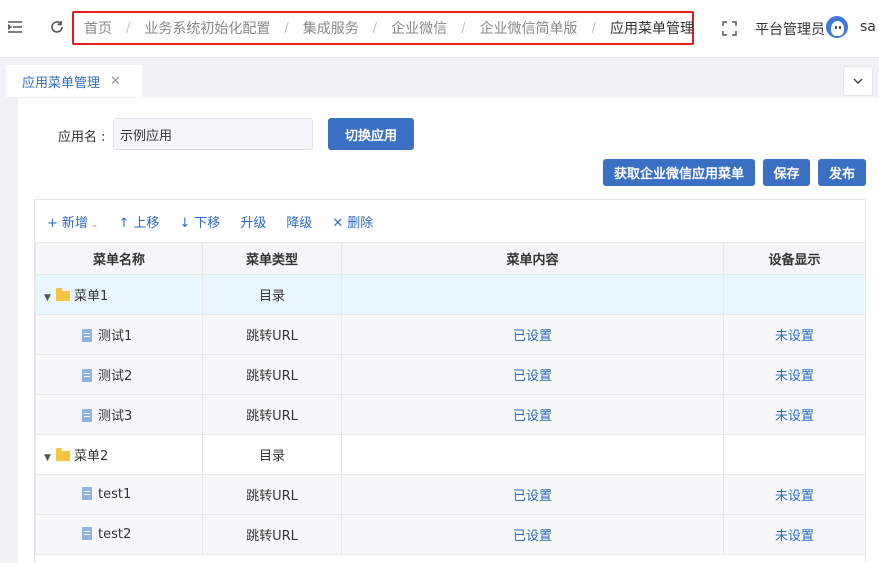 The image size is (879, 563). What do you see at coordinates (679, 172) in the screenshot?
I see `fetch-menu-button: 获取企业微信应用菜单` at bounding box center [679, 172].